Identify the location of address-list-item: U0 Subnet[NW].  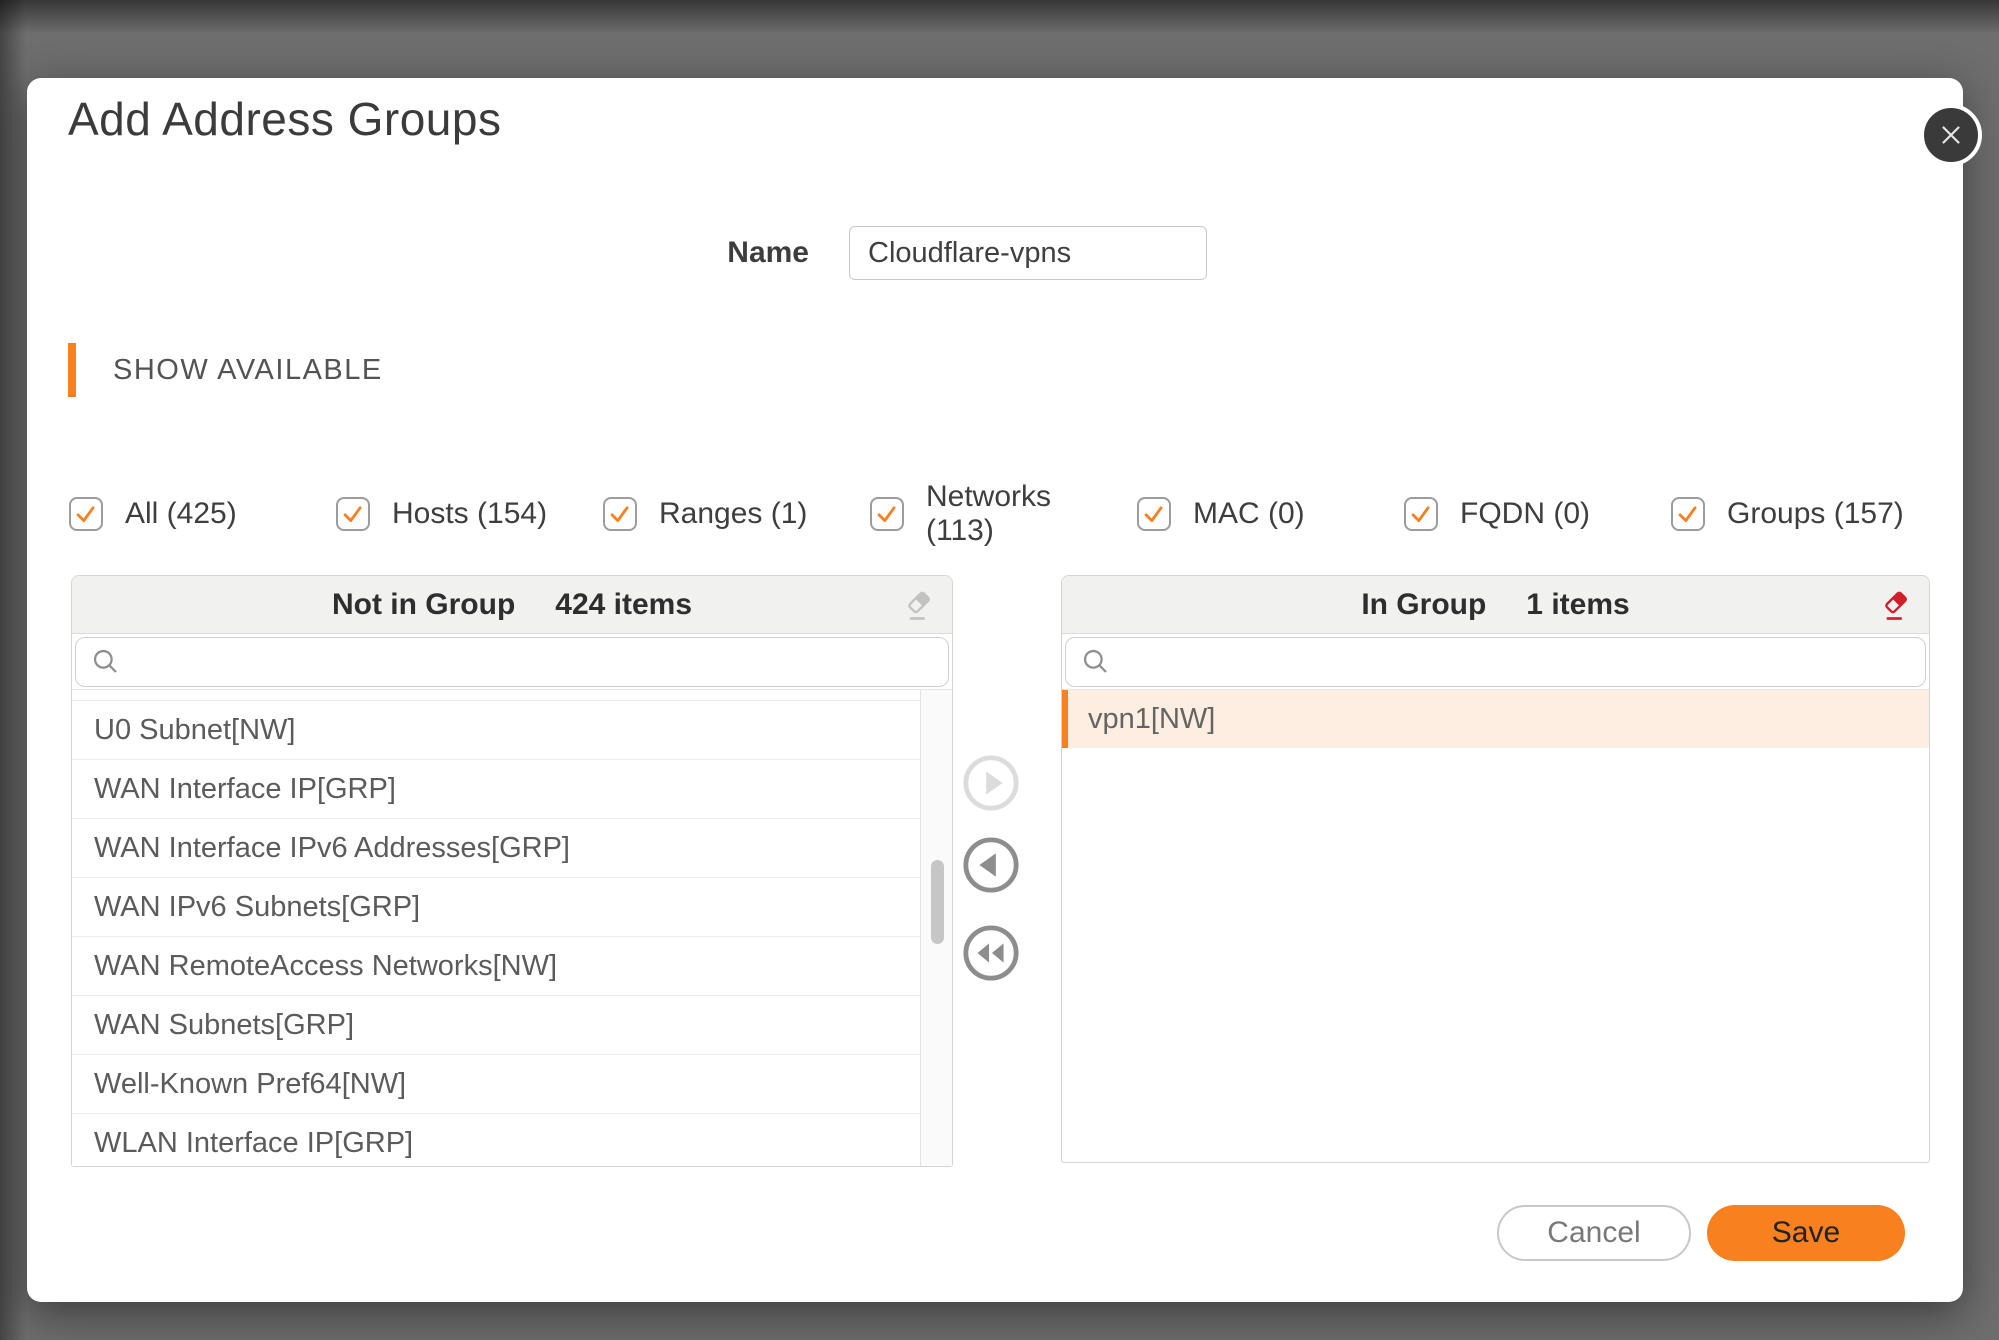
(496, 730).